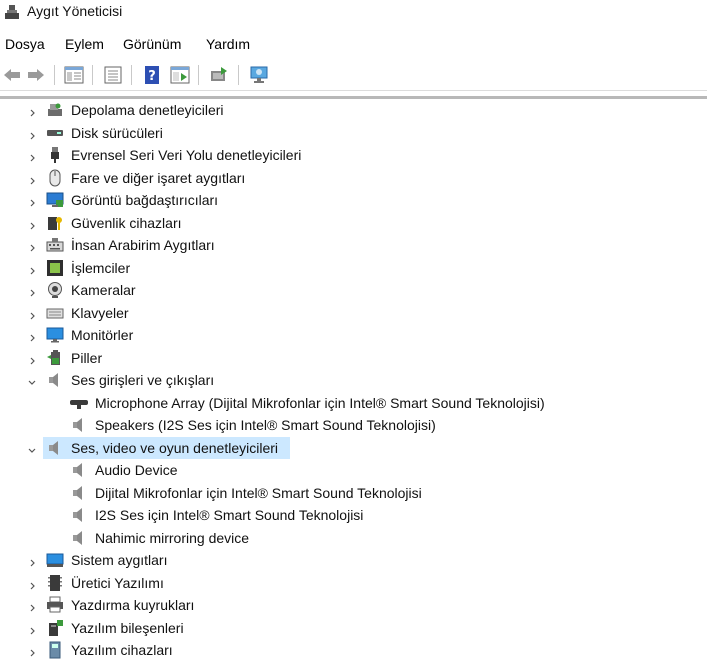 This screenshot has height=670, width=707. I want to click on tree-item-mice: Fare ve diğer işaret aygıtları, so click(353, 178).